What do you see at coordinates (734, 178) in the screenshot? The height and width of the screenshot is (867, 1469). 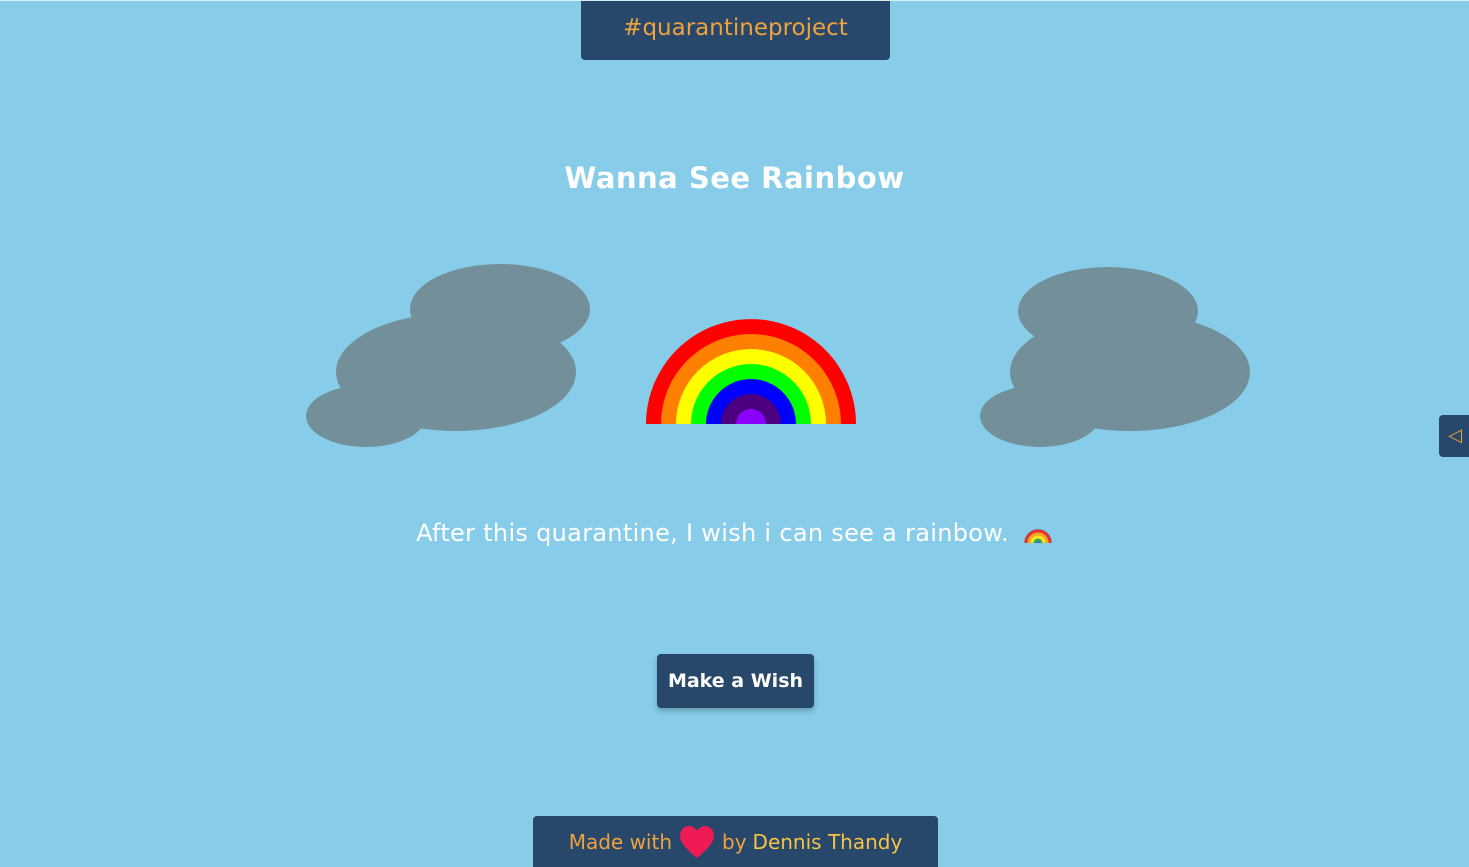 I see `page-title: Wanna See Rainbow` at bounding box center [734, 178].